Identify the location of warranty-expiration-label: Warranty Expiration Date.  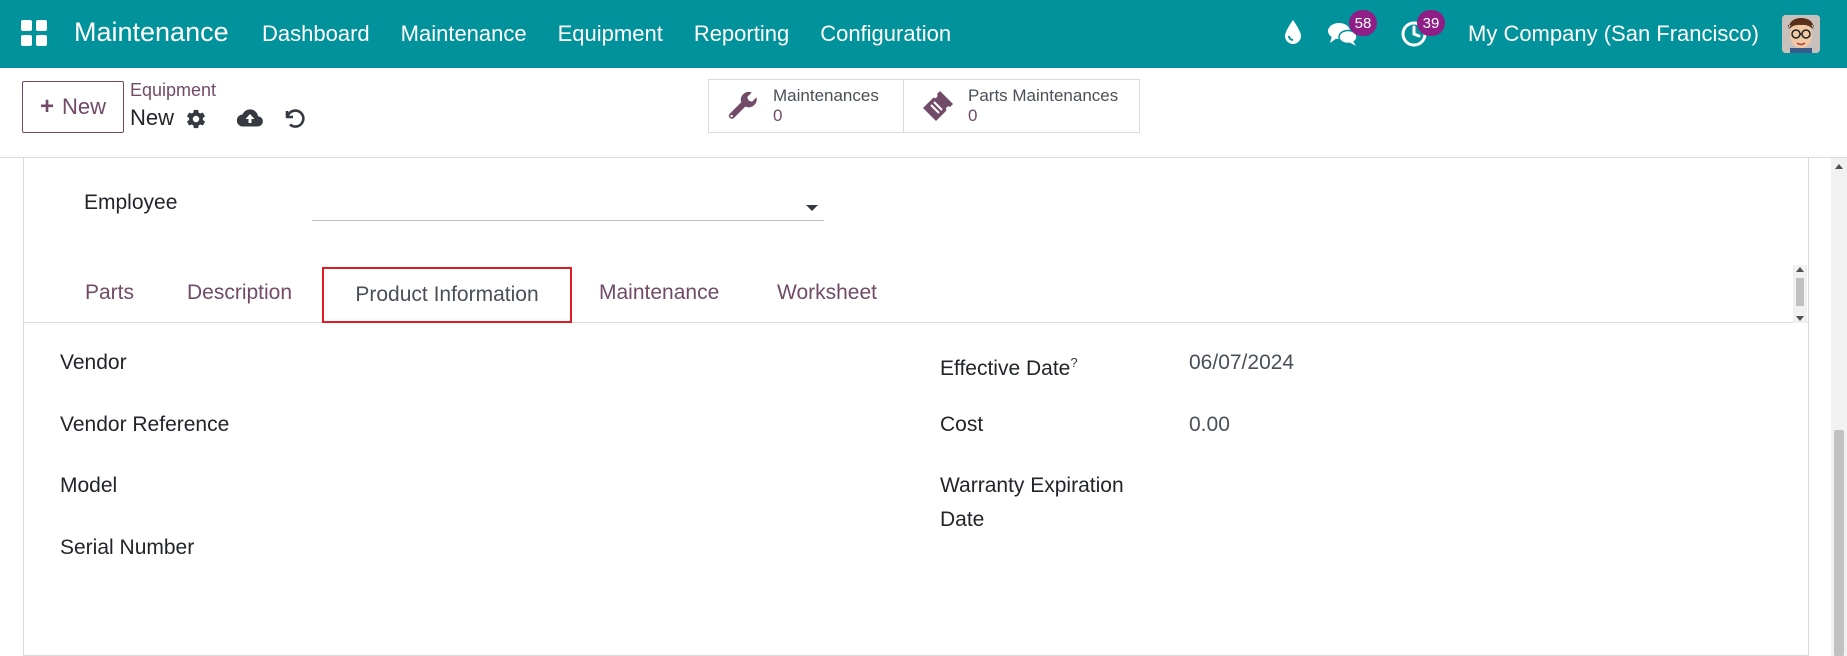
(1032, 503).